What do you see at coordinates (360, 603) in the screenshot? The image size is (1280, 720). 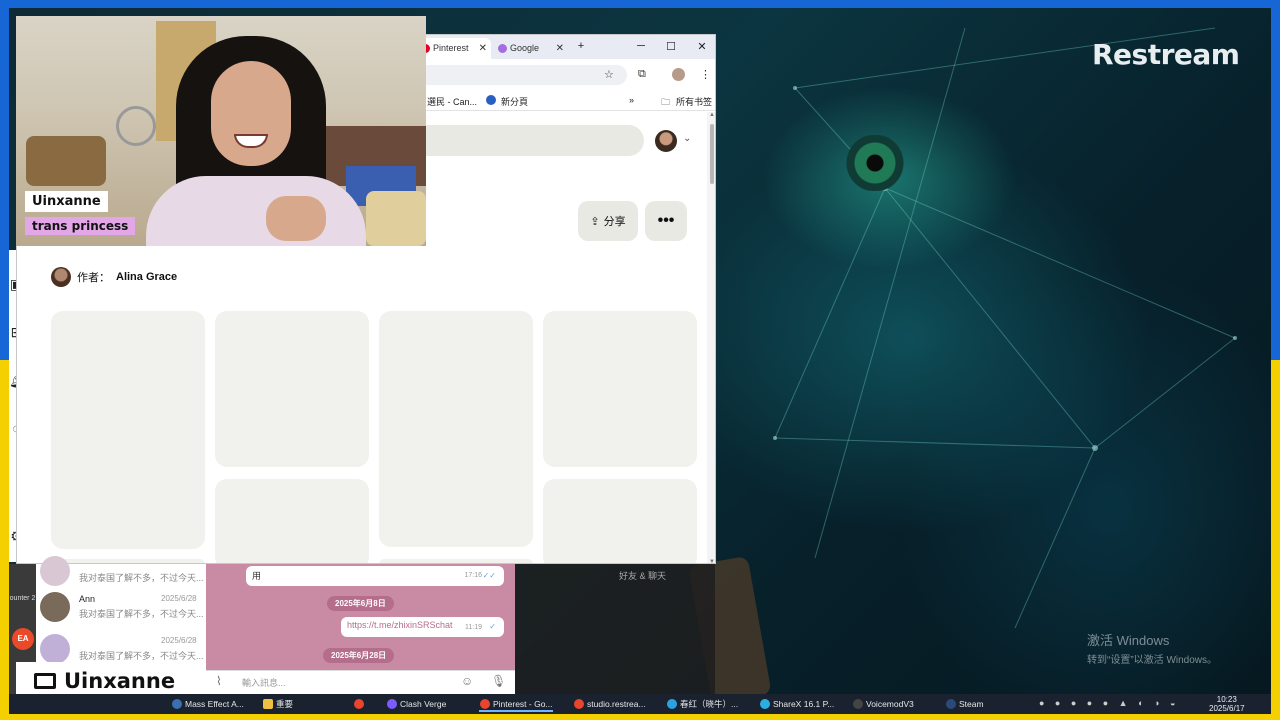 I see `date-separator: 2025年6月8日` at bounding box center [360, 603].